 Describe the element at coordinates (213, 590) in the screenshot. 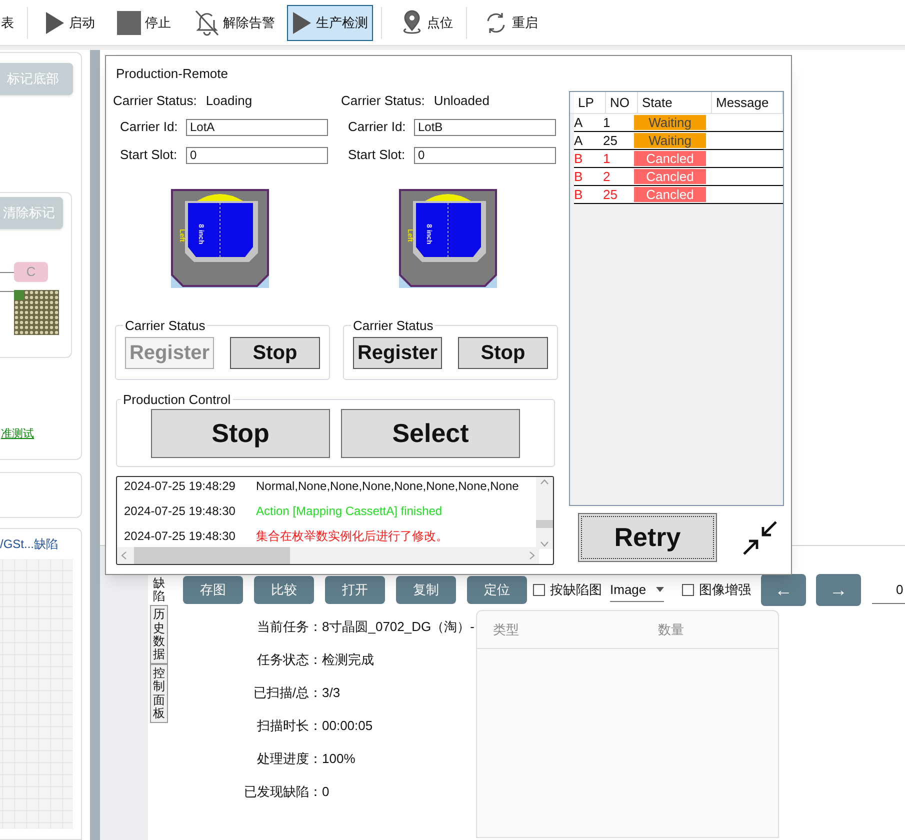

I see `tool-button: 存图` at that location.